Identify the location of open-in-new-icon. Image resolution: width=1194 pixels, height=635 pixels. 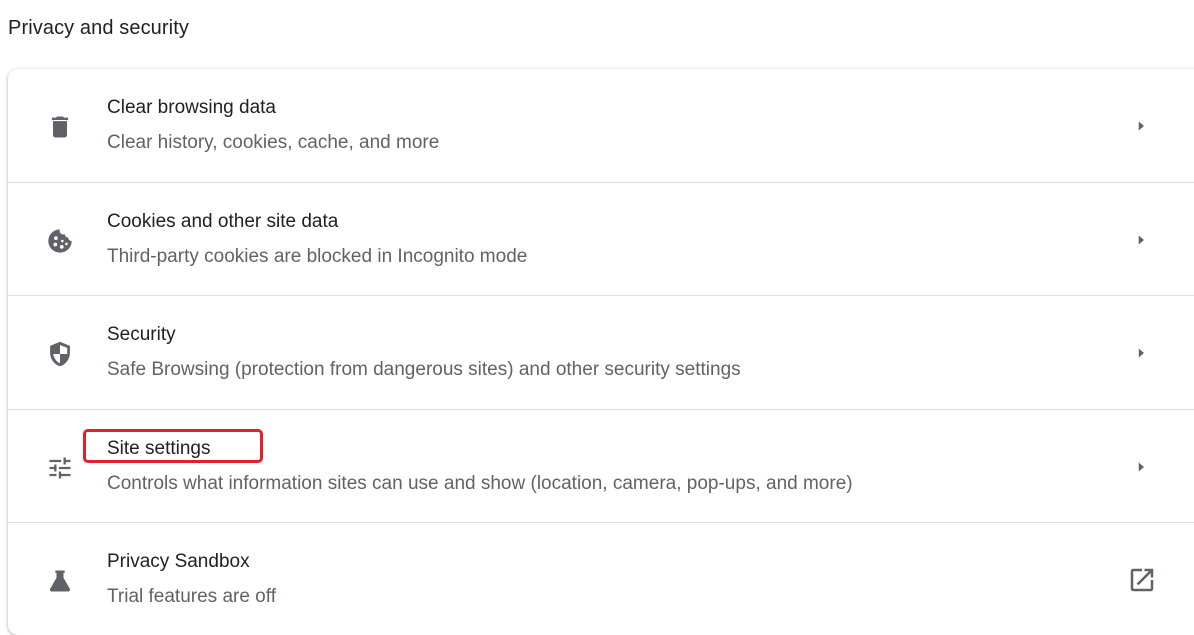
(1142, 580).